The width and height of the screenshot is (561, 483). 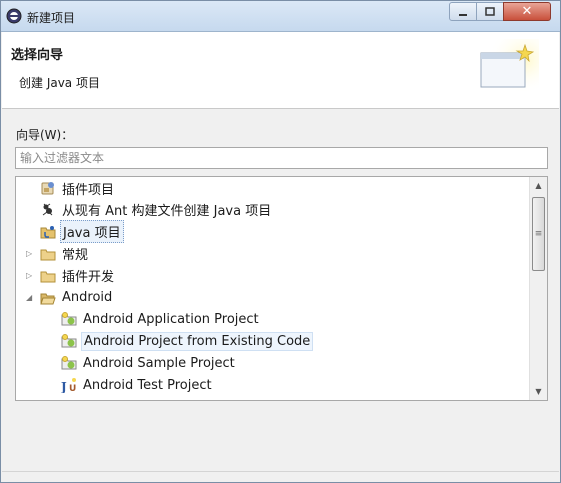 I want to click on page-subtitle: 创建 Java 项目, so click(x=59, y=83).